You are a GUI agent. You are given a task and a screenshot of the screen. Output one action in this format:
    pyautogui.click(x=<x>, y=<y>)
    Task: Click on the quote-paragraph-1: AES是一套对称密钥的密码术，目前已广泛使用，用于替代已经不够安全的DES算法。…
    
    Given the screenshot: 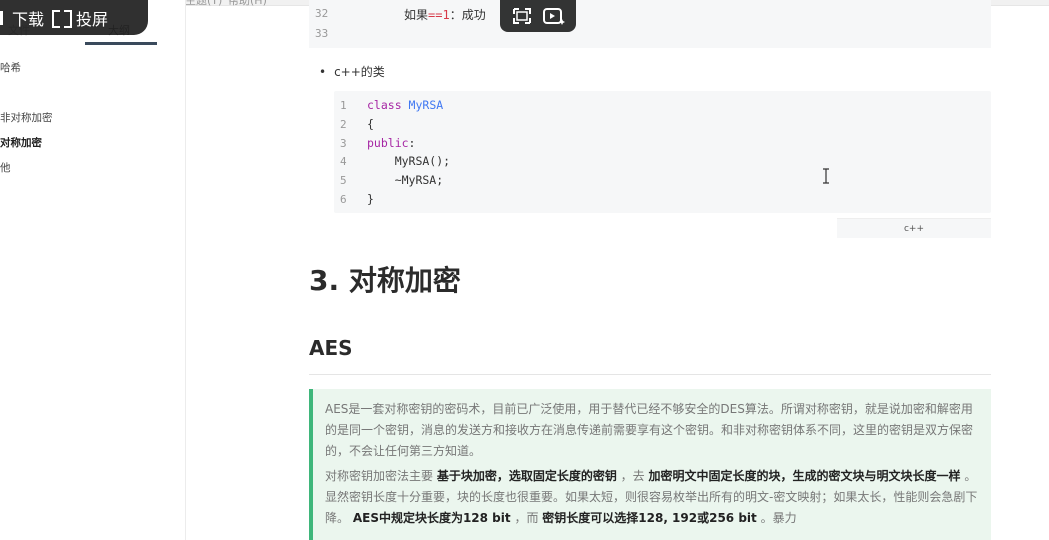 What is the action you would take?
    pyautogui.click(x=649, y=430)
    